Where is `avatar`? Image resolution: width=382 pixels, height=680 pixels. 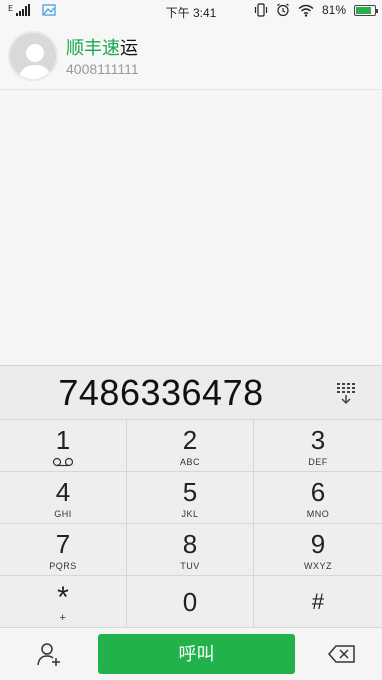 avatar is located at coordinates (33, 56).